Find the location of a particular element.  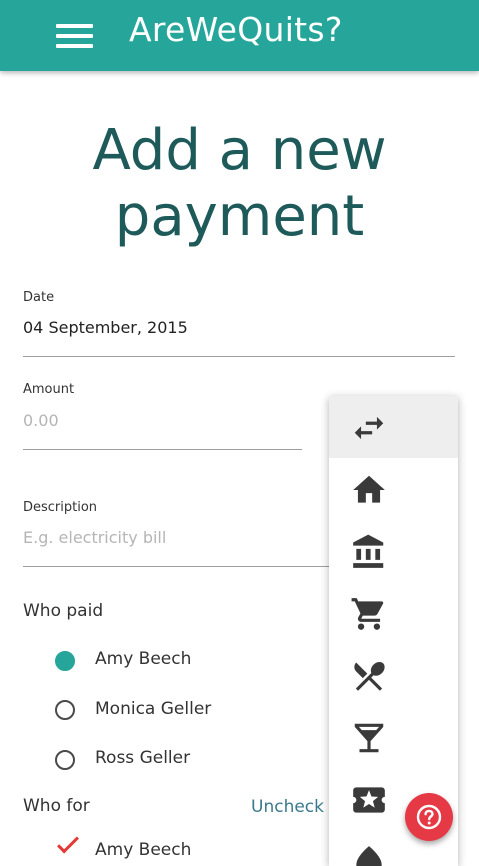

bank-icon is located at coordinates (368, 551).